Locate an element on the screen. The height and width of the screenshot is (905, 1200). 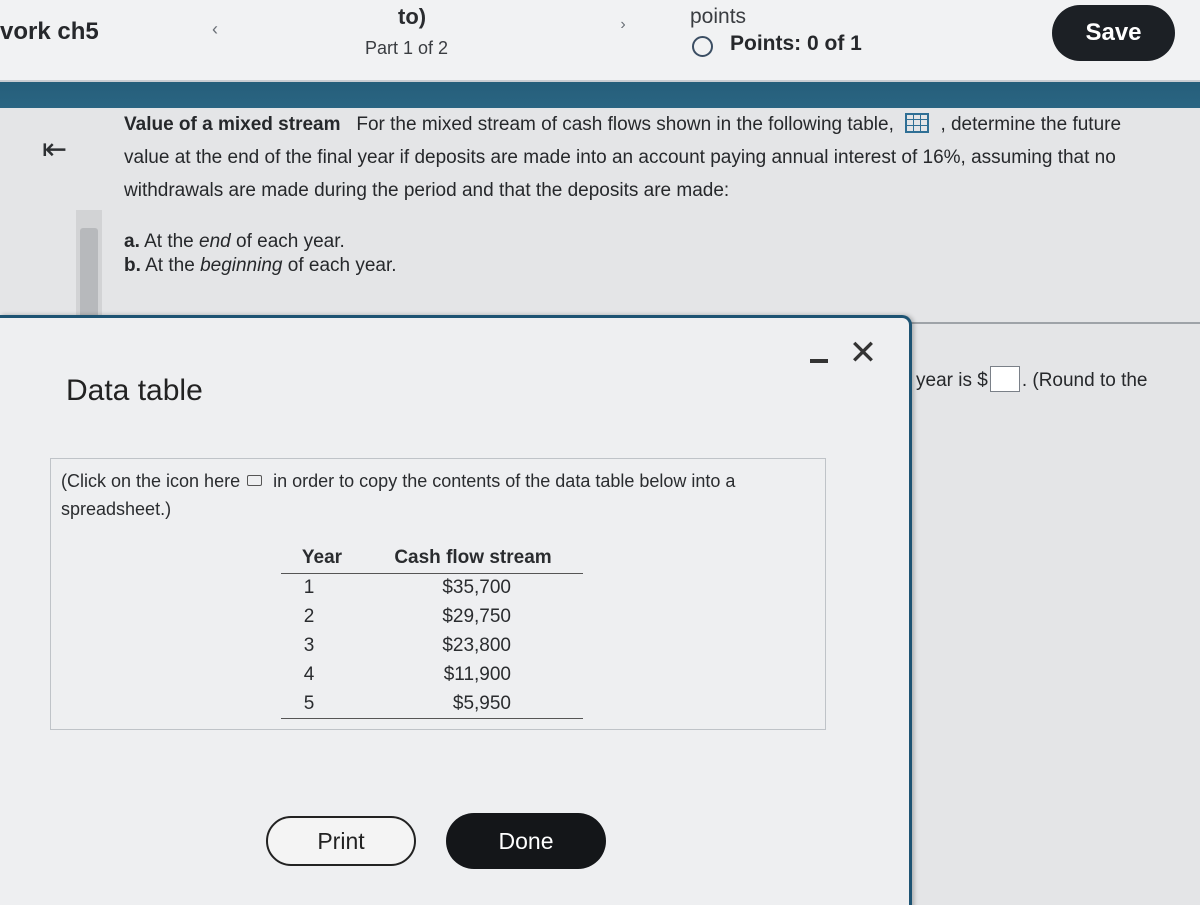
points-label: points is located at coordinates (718, 16).